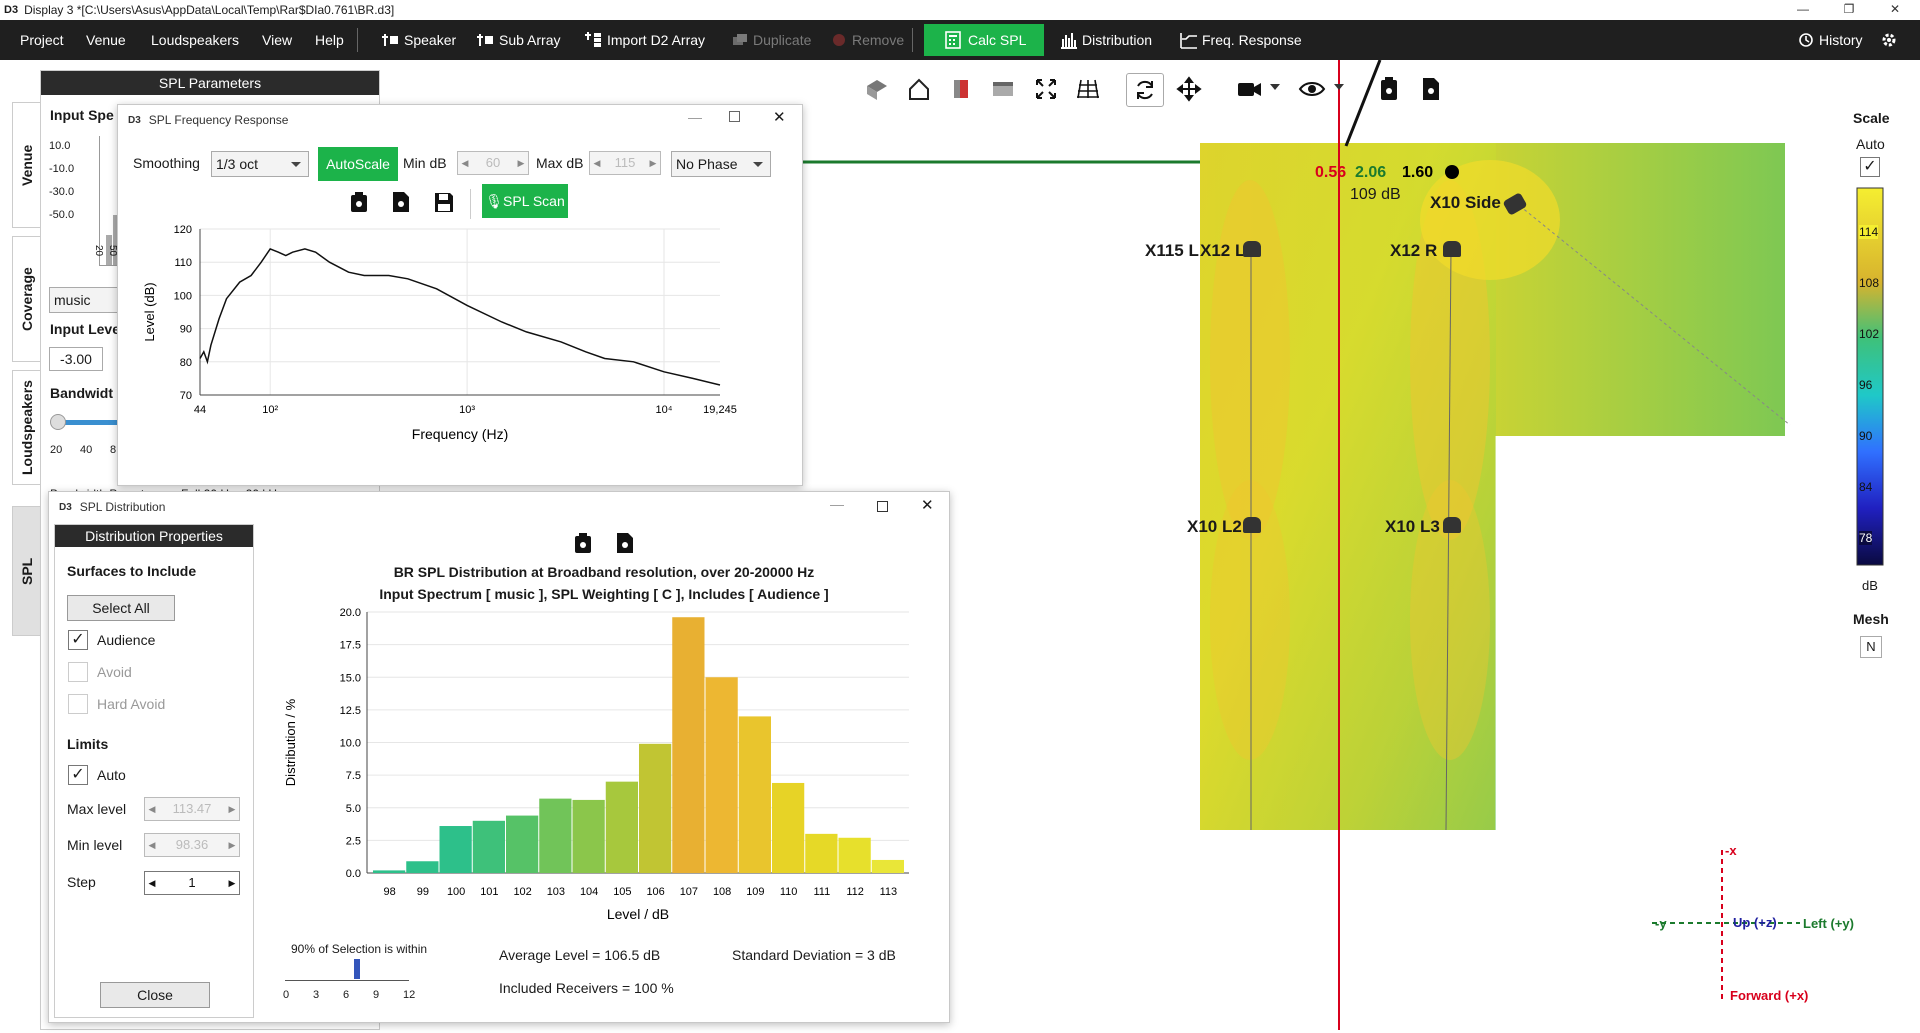 The image size is (1920, 1033). I want to click on calc-spl-button: Calc SPL, so click(984, 40).